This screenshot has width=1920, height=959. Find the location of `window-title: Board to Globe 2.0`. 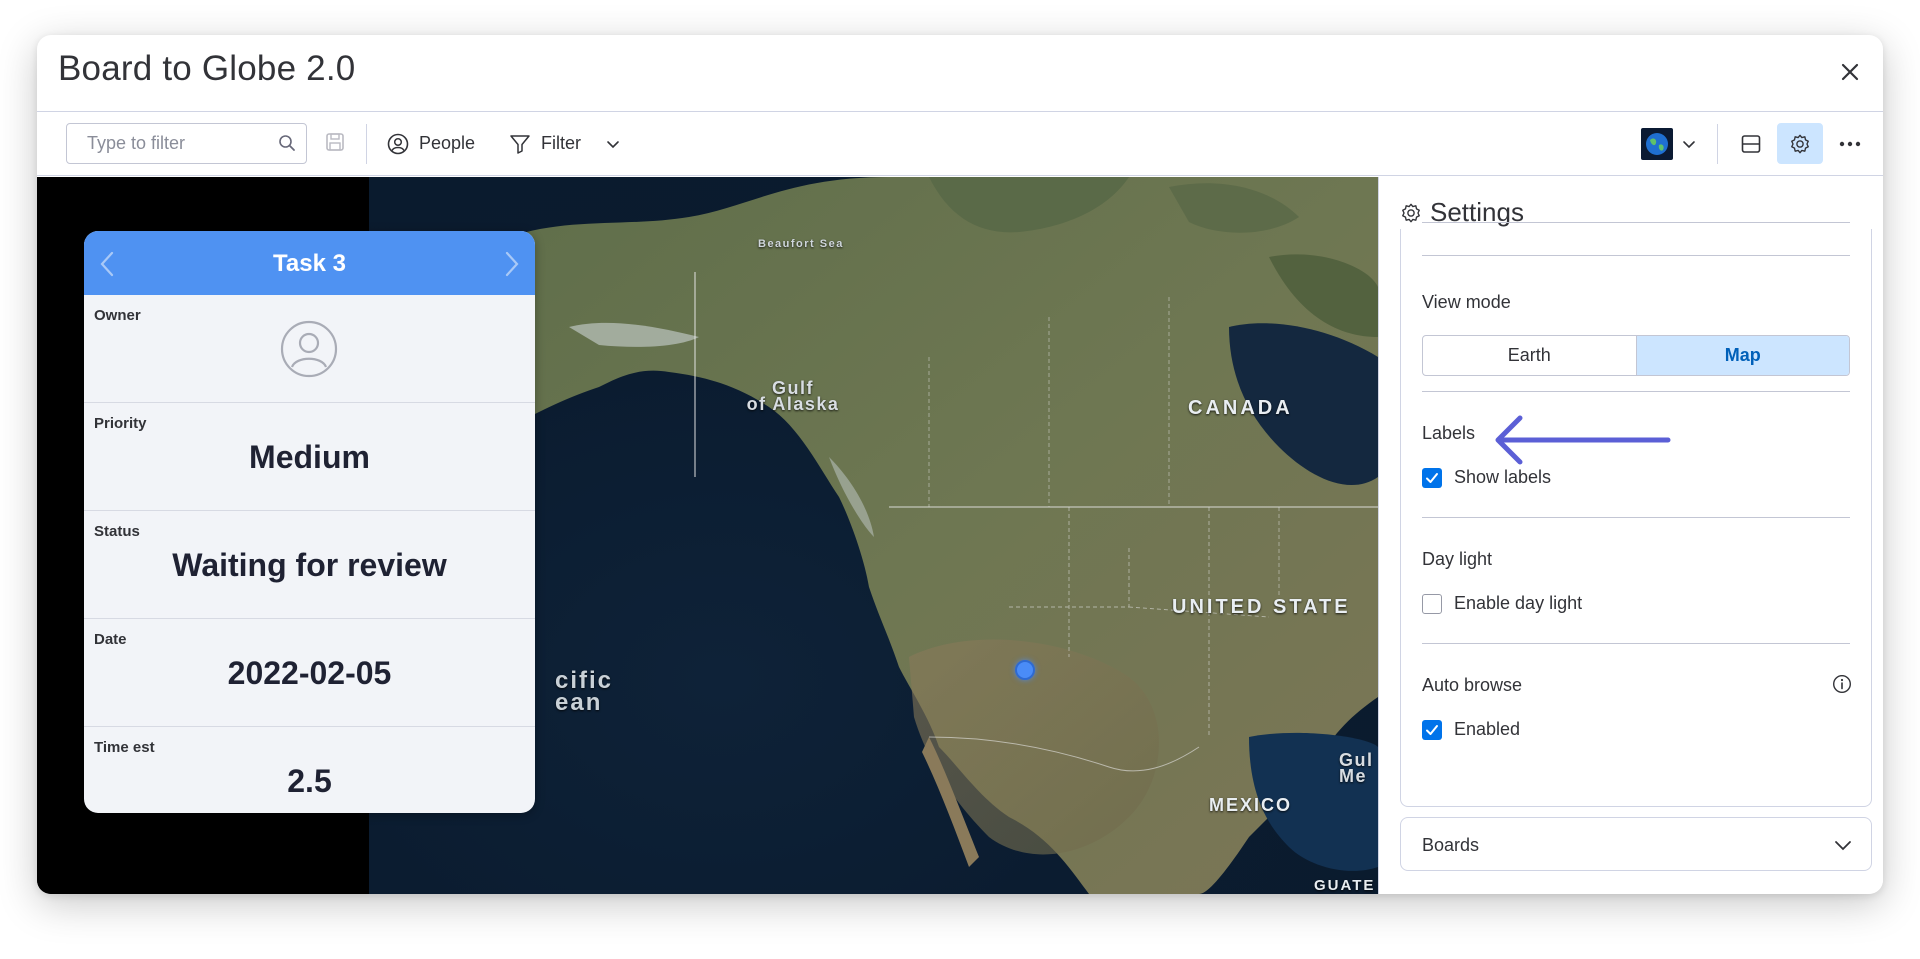

window-title: Board to Globe 2.0 is located at coordinates (207, 68).